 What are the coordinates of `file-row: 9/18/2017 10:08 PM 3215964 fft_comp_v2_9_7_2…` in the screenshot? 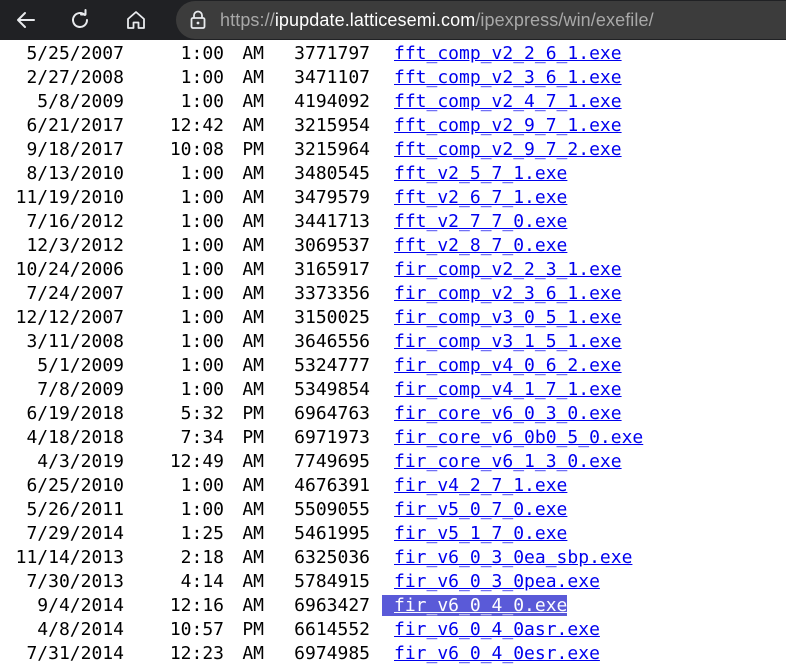 It's located at (321, 150).